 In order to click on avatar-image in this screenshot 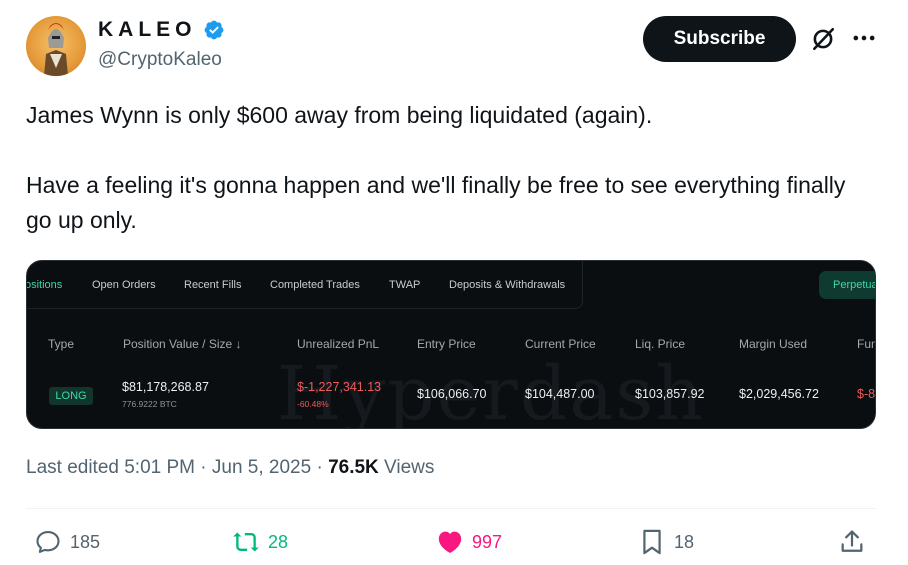, I will do `click(56, 49)`.